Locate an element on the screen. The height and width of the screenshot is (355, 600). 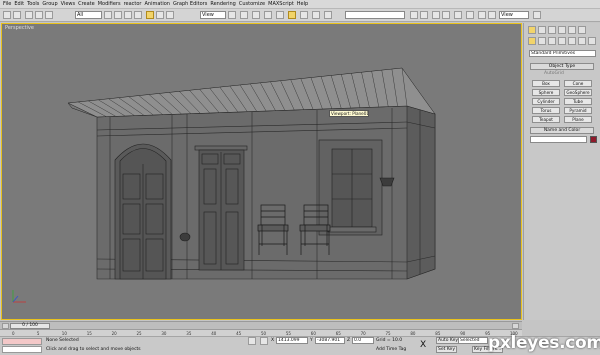
menu-reactor: reactor is located at coordinates (133, 4).